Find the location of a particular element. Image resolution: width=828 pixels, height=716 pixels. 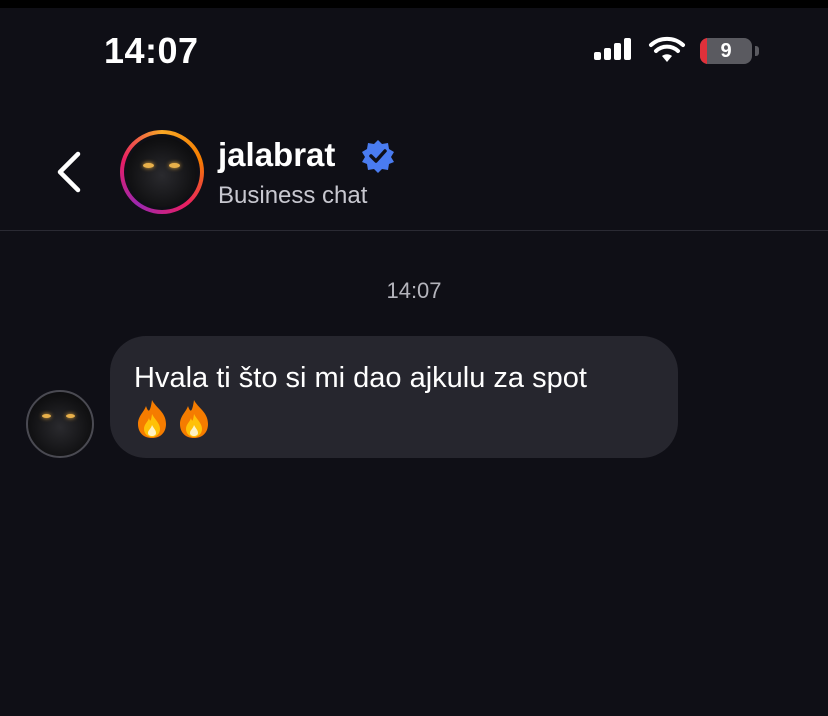

battery-icon: 9 is located at coordinates (726, 51).